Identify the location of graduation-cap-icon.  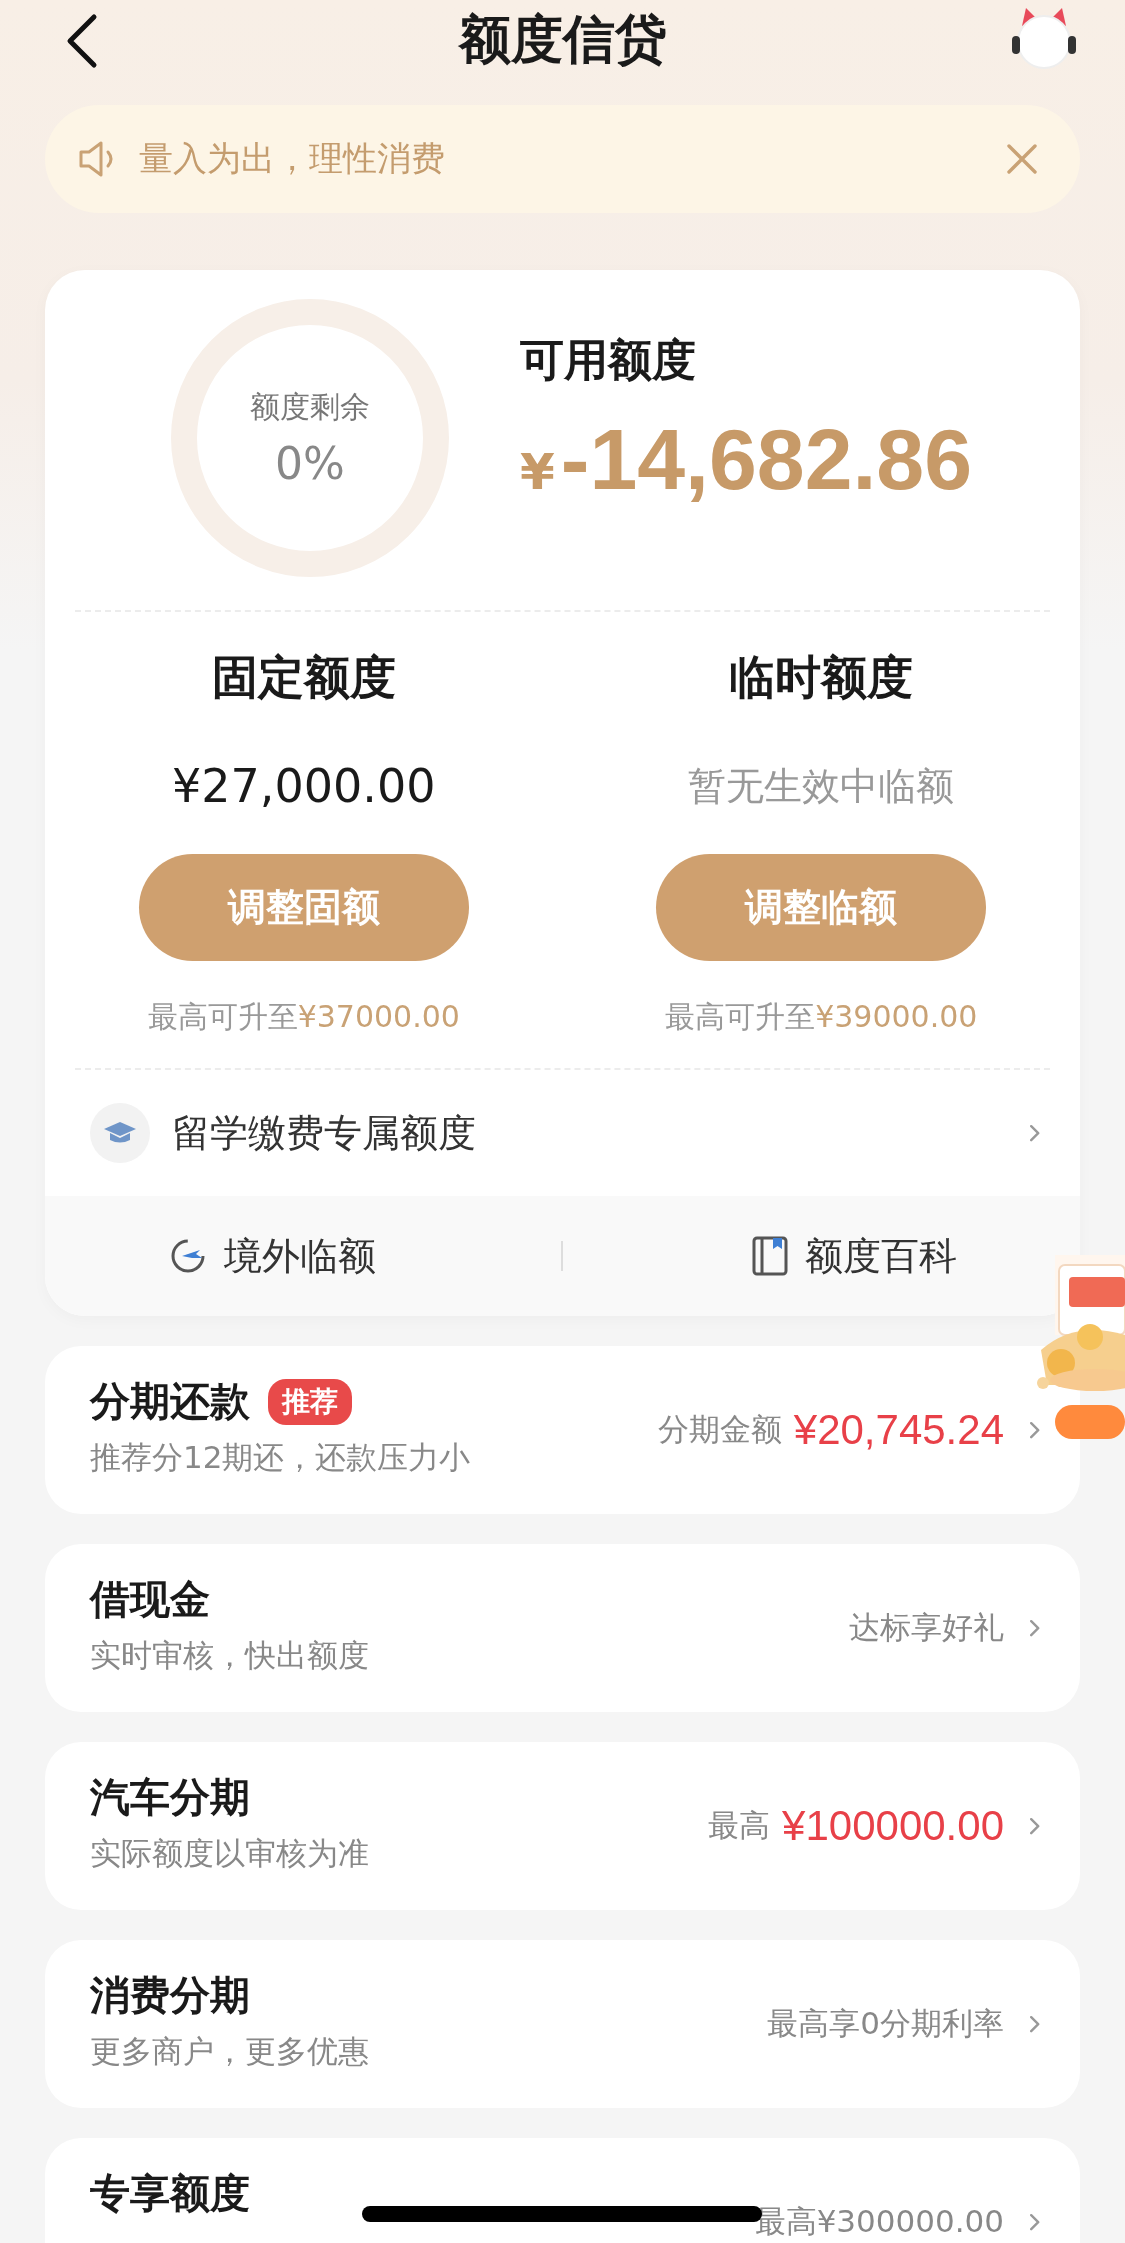
(120, 1133).